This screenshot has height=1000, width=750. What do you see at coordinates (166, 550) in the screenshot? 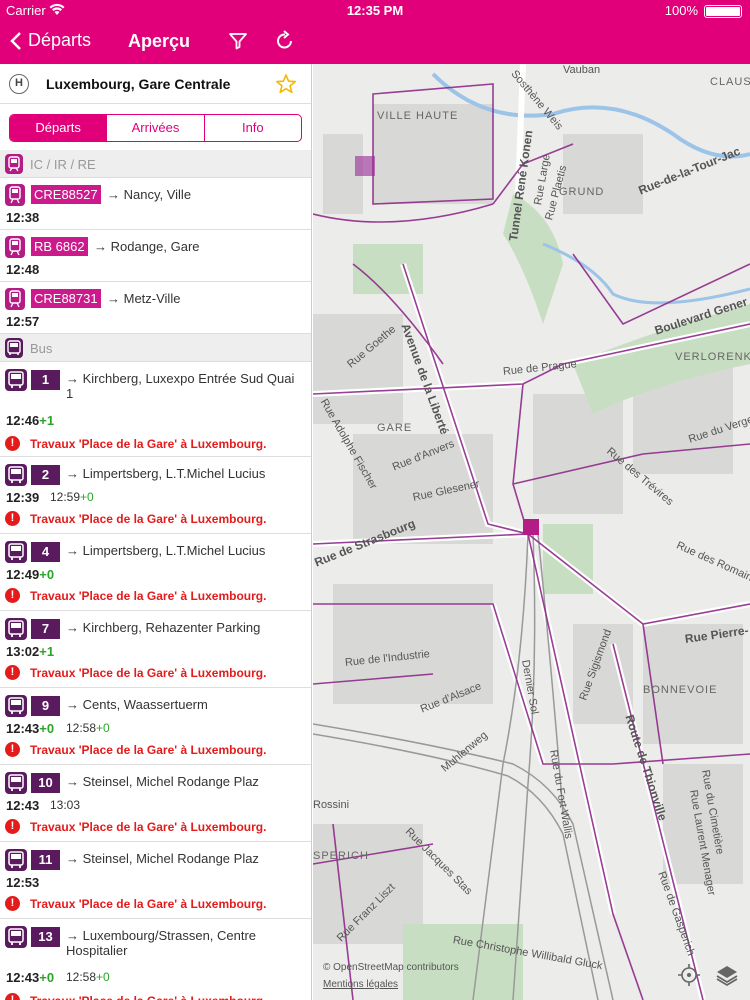
I see `destination: → Limpertsberg, L.T.Michel Lucius` at bounding box center [166, 550].